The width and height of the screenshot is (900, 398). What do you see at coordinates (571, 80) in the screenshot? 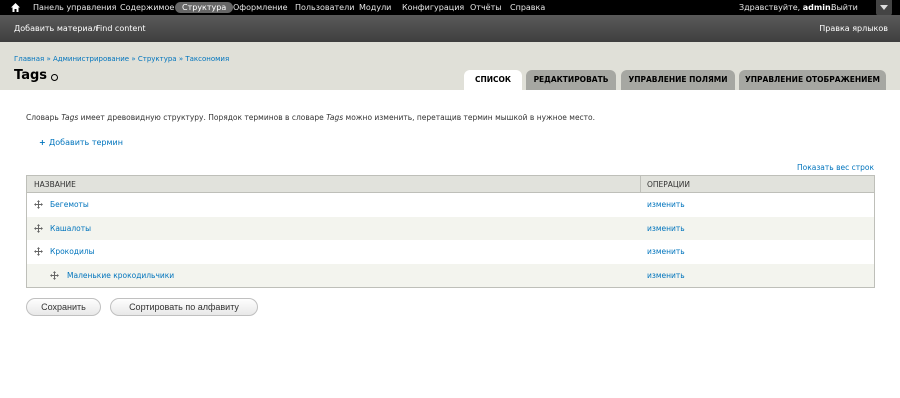
I see `tab-edit: РЕДАКТИРОВАТЬ` at bounding box center [571, 80].